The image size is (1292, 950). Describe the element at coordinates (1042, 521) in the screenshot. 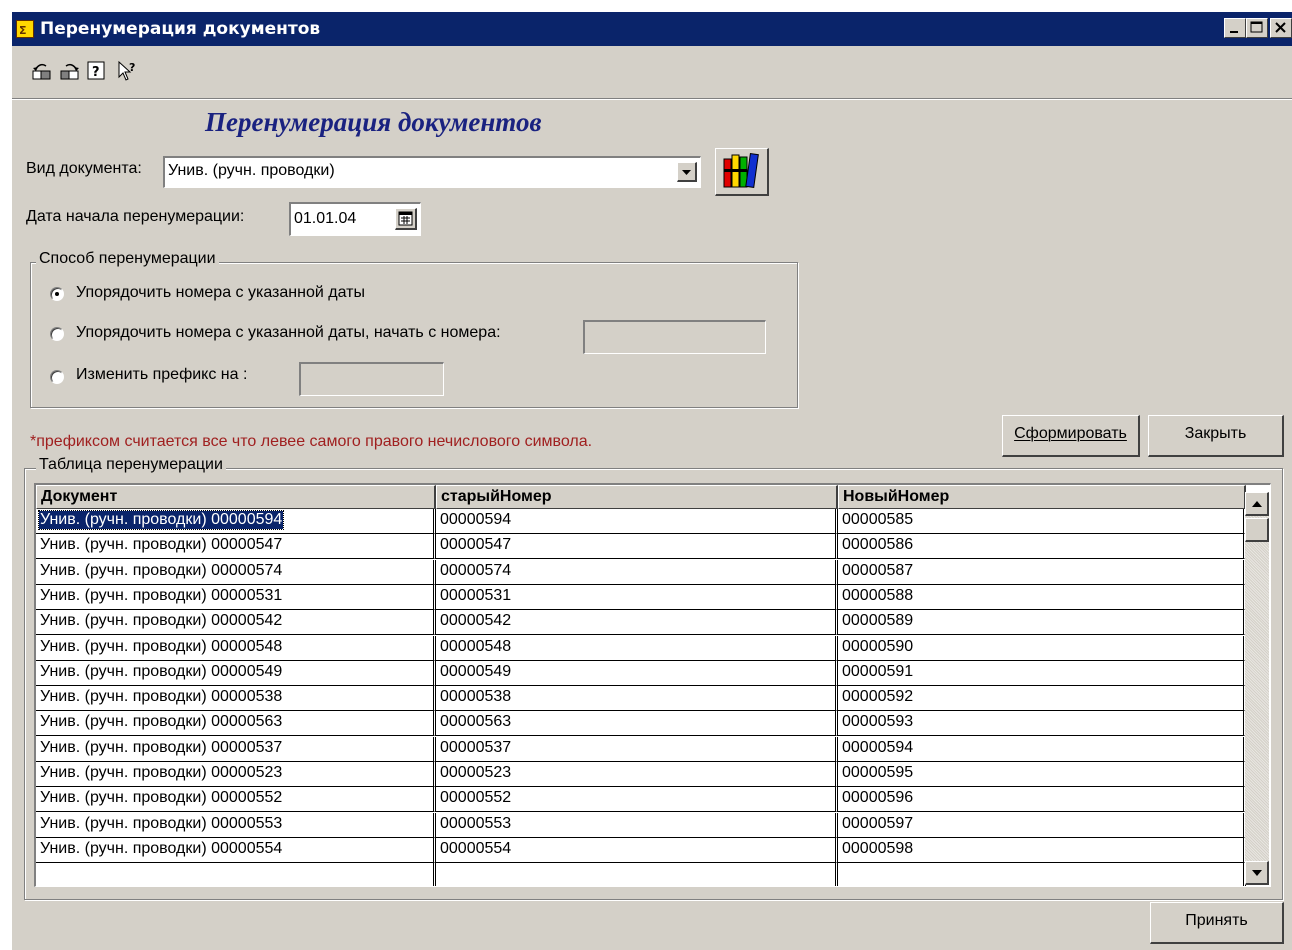

I see `cell-new-number: 00000585` at that location.